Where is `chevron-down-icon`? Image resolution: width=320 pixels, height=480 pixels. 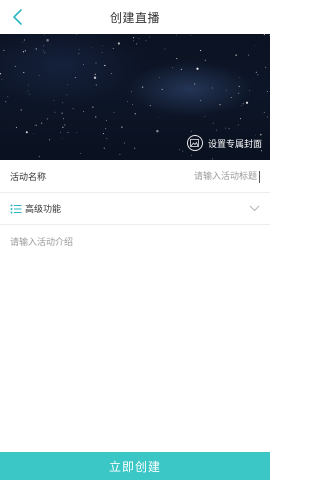 chevron-down-icon is located at coordinates (254, 209).